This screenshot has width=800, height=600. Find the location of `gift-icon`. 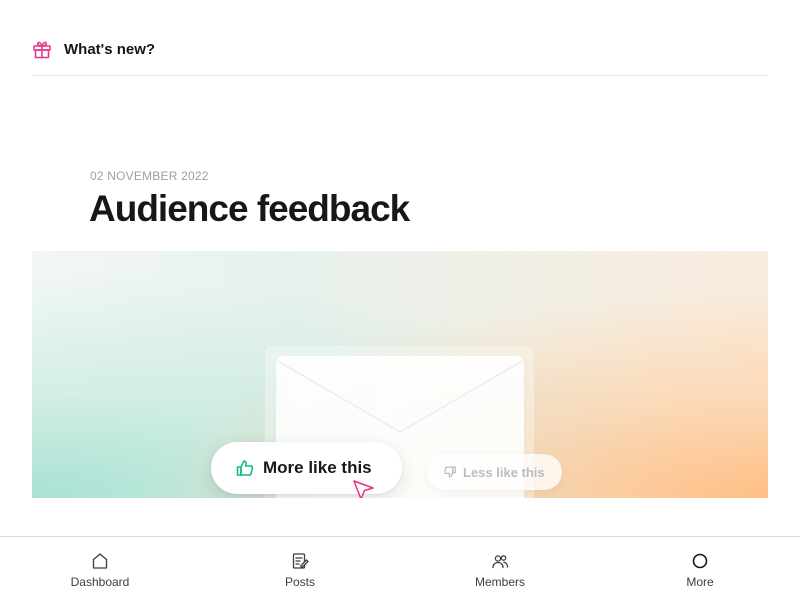

gift-icon is located at coordinates (42, 50).